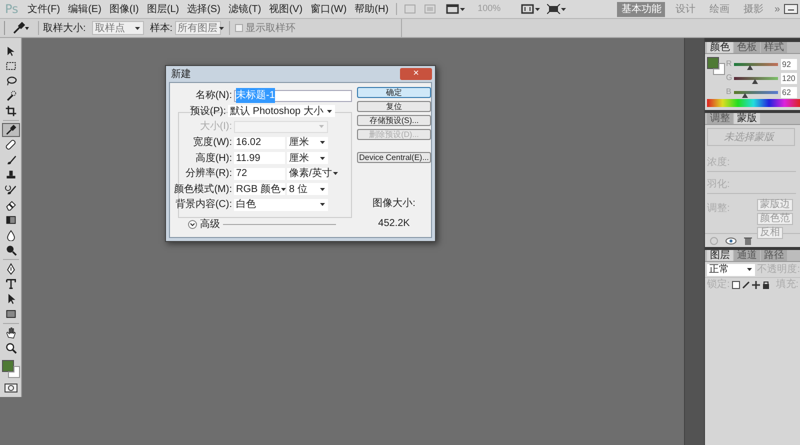 This screenshot has width=800, height=445. Describe the element at coordinates (213, 96) in the screenshot. I see `field-label: 名称(N):` at that location.